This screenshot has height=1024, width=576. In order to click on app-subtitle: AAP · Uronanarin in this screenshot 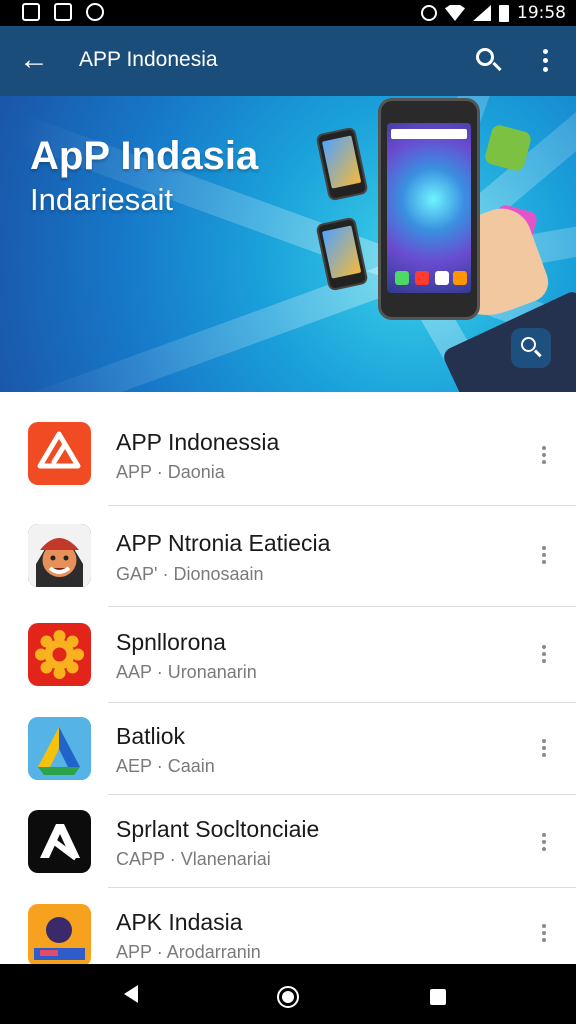, I will do `click(186, 672)`.